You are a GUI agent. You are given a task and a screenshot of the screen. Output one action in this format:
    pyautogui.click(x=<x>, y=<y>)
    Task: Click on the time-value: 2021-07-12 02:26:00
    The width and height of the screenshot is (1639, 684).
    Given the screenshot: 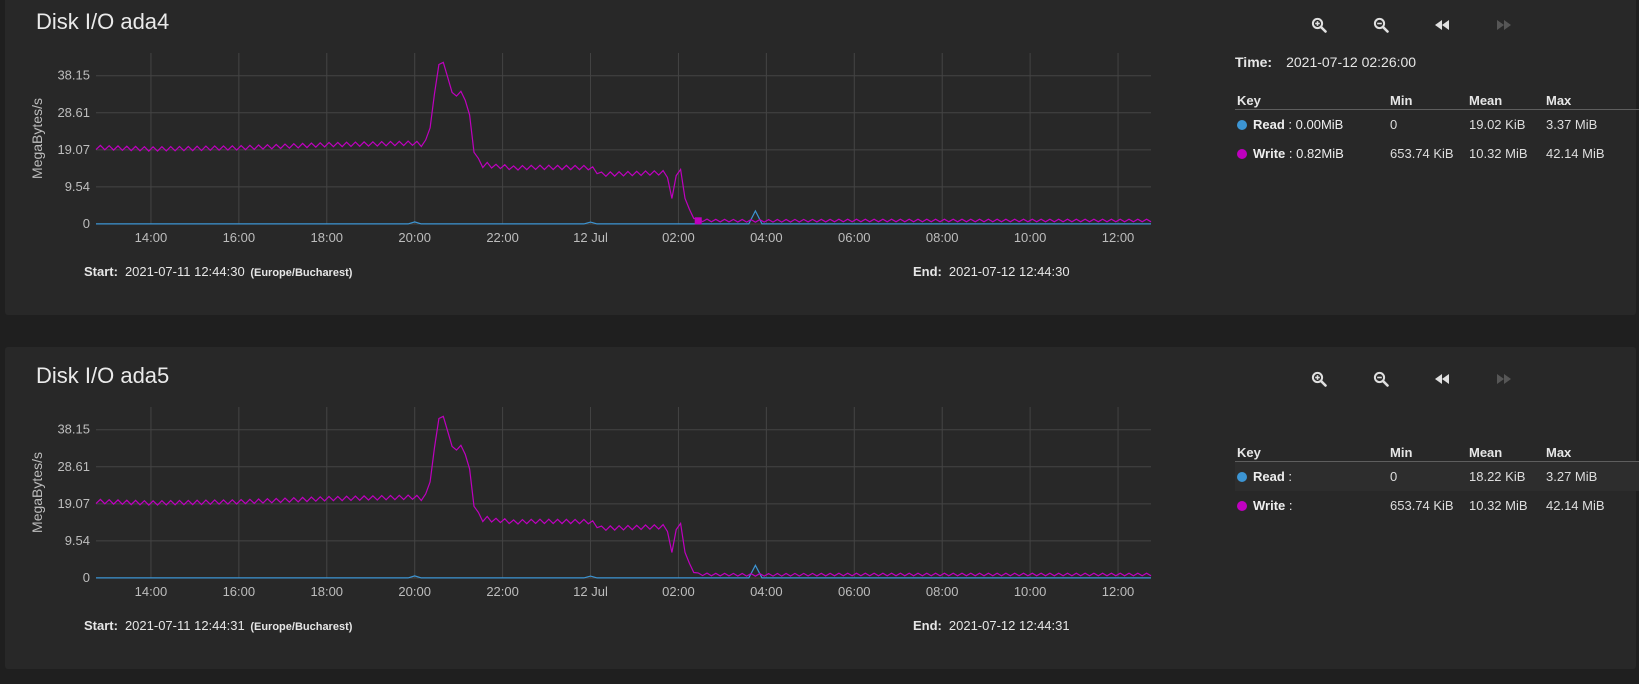 What is the action you would take?
    pyautogui.click(x=1351, y=62)
    